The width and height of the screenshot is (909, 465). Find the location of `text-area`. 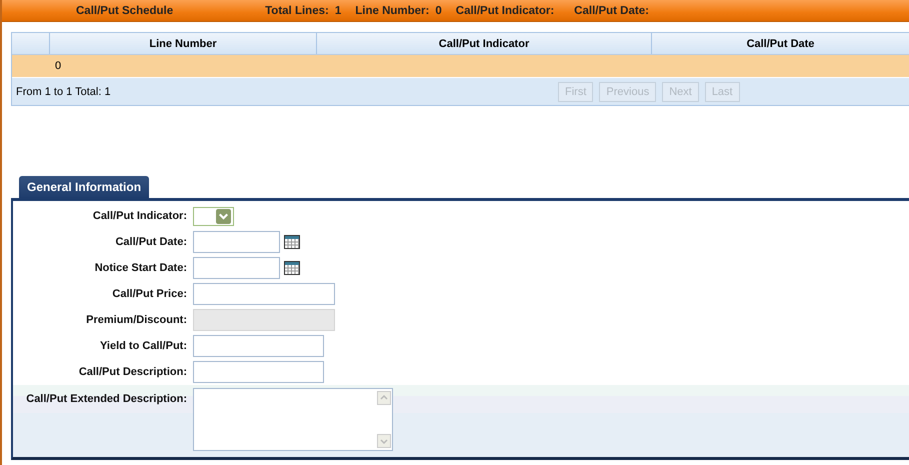

text-area is located at coordinates (293, 419).